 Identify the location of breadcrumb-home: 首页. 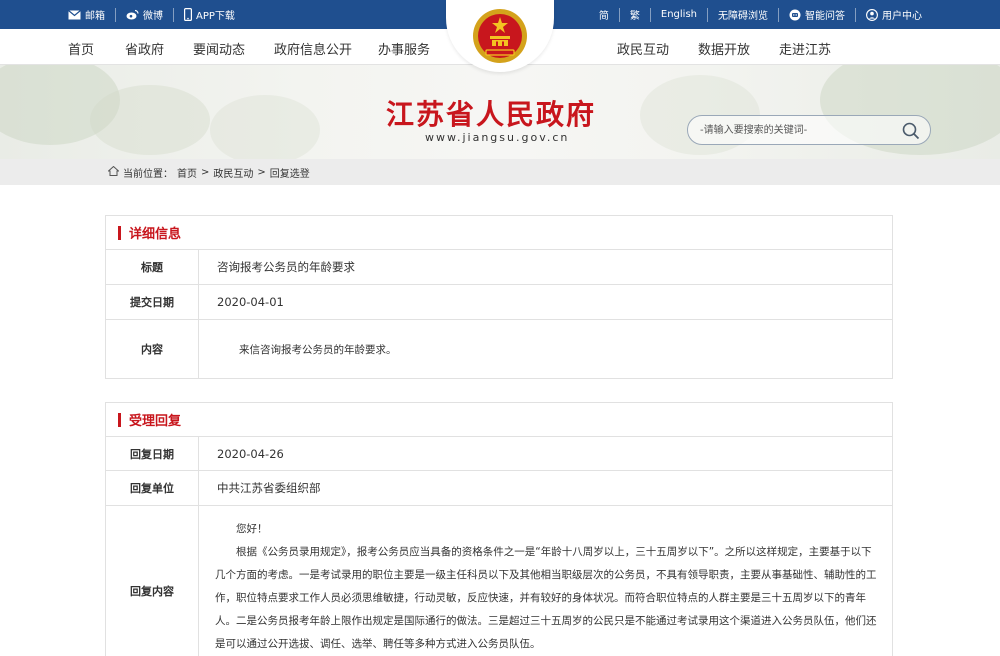
(187, 172).